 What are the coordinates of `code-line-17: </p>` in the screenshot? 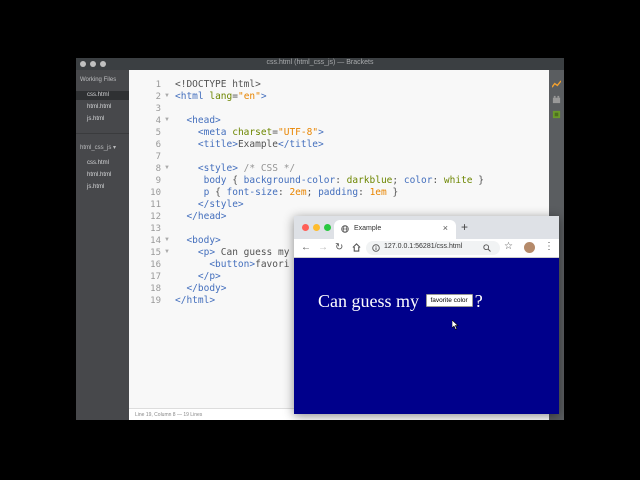 It's located at (209, 276).